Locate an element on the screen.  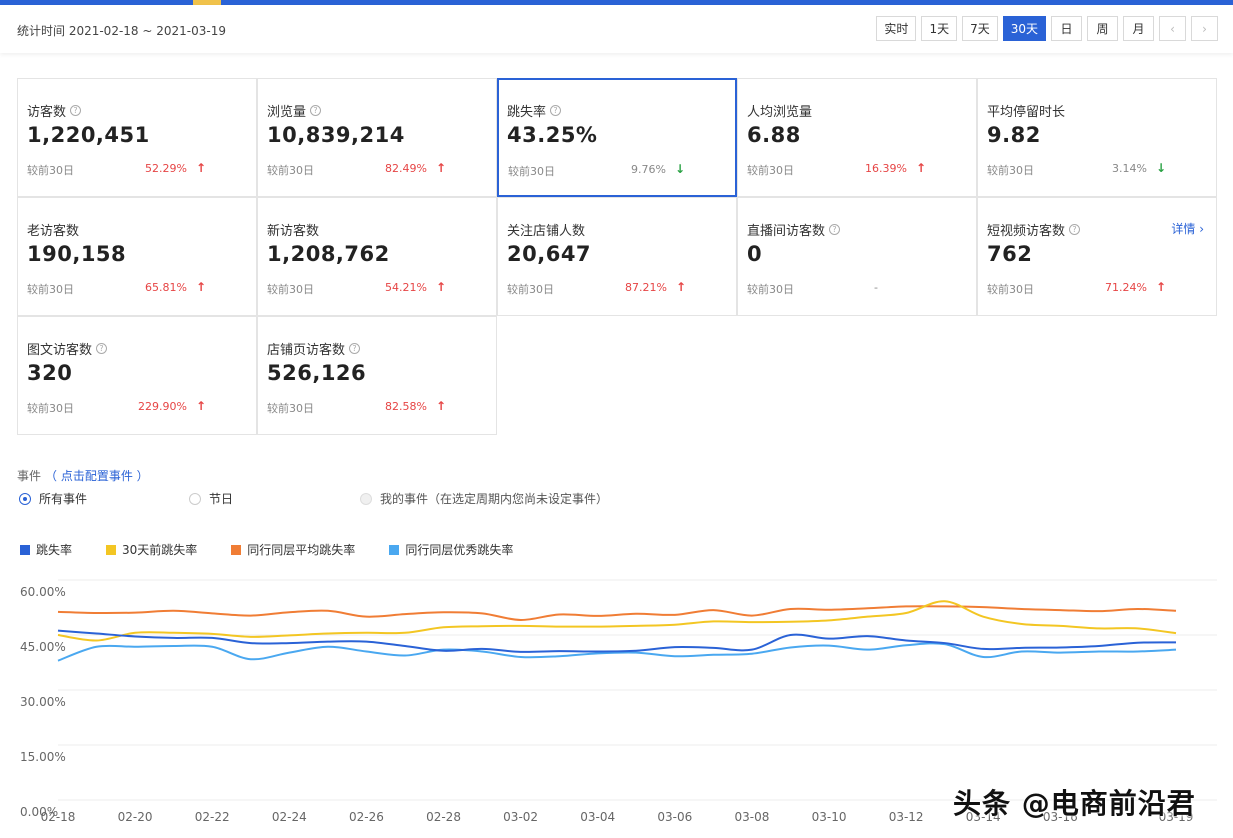
metric-change-pct: 87.21% is located at coordinates (646, 287).